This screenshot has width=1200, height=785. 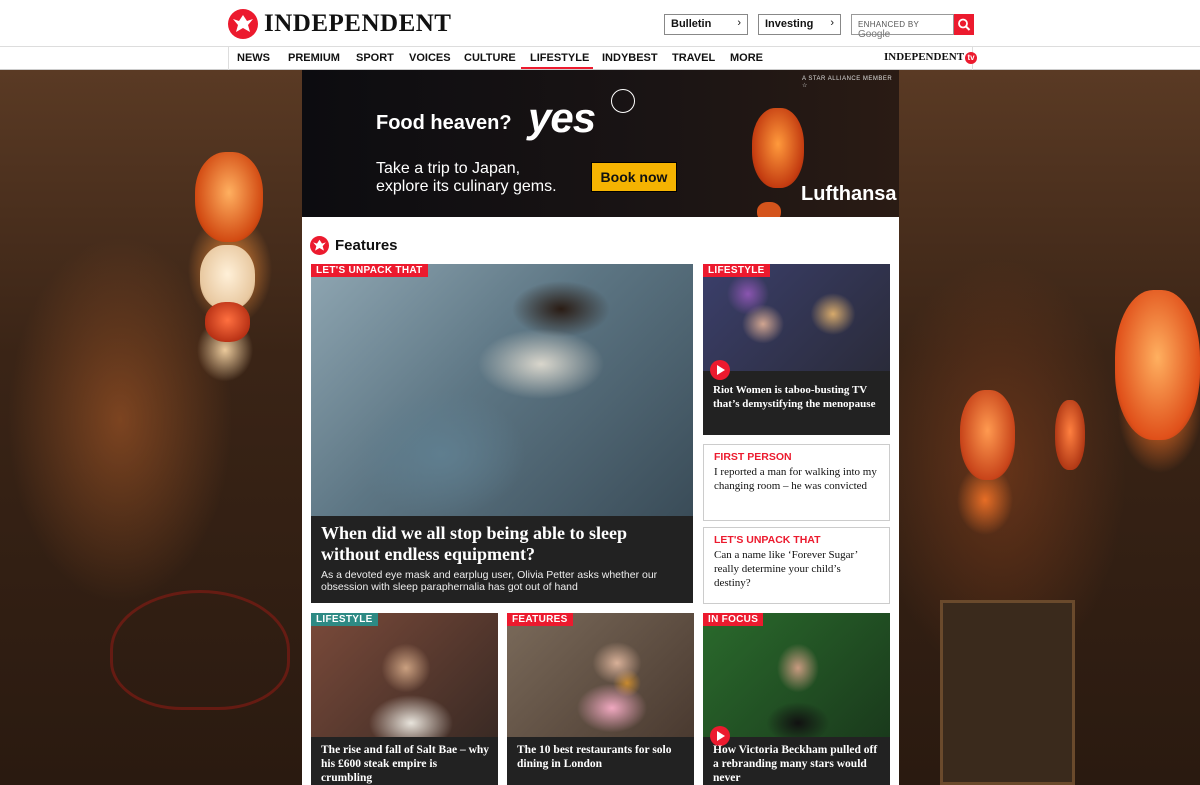 What do you see at coordinates (720, 370) in the screenshot?
I see `play-icon` at bounding box center [720, 370].